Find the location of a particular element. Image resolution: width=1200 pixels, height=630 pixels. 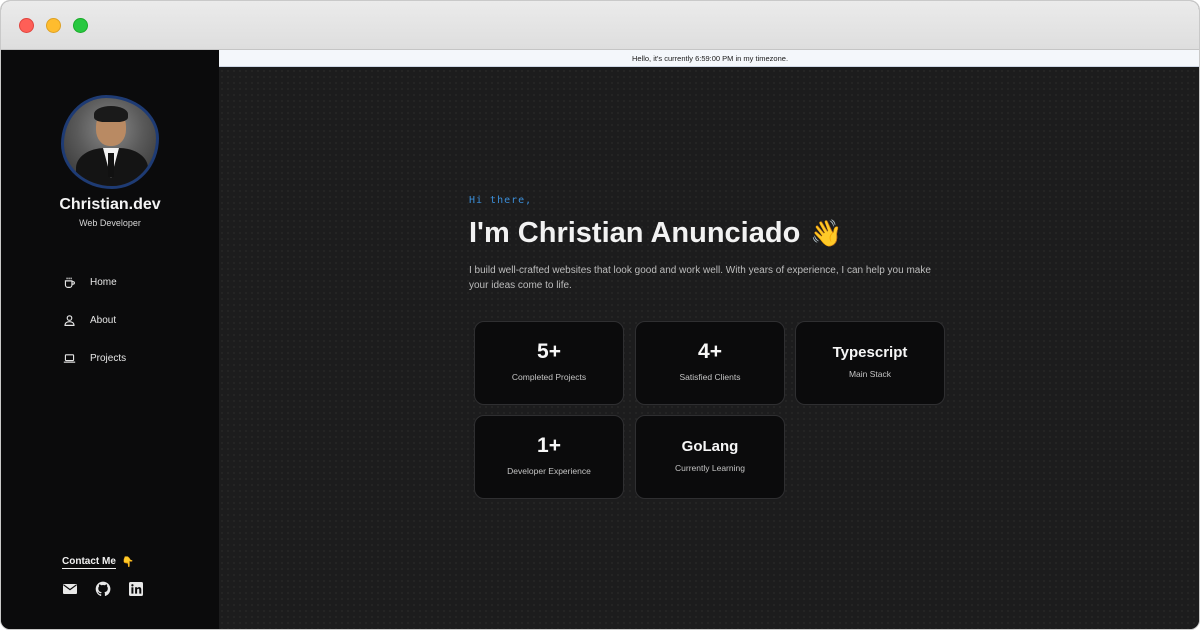

minimize-window-button is located at coordinates (53, 25).